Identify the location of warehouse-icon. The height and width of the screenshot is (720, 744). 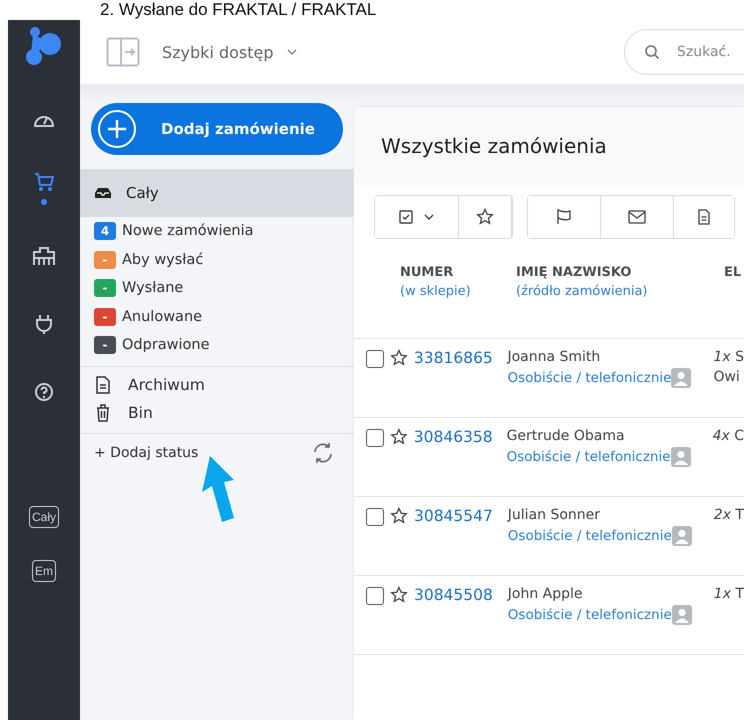
(44, 256).